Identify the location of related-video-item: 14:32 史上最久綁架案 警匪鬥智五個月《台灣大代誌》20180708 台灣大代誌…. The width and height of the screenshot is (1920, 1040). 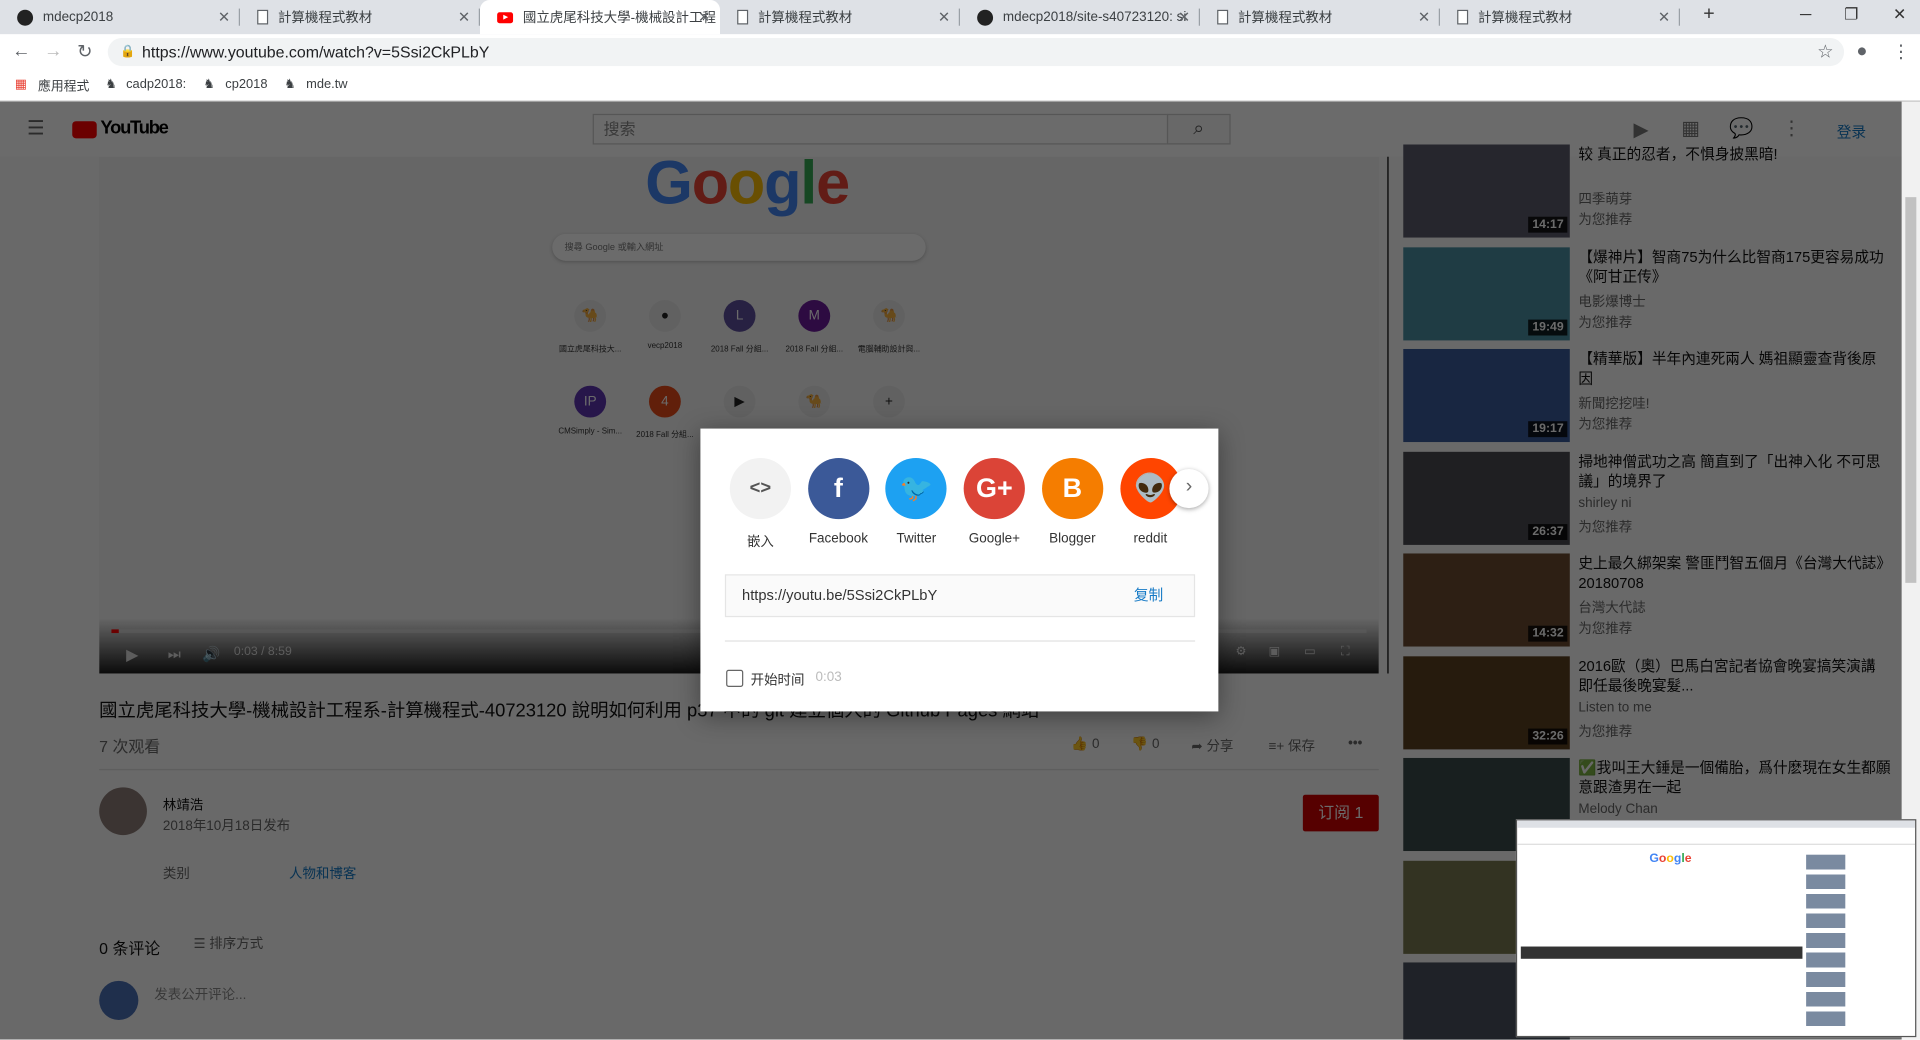
(1648, 600).